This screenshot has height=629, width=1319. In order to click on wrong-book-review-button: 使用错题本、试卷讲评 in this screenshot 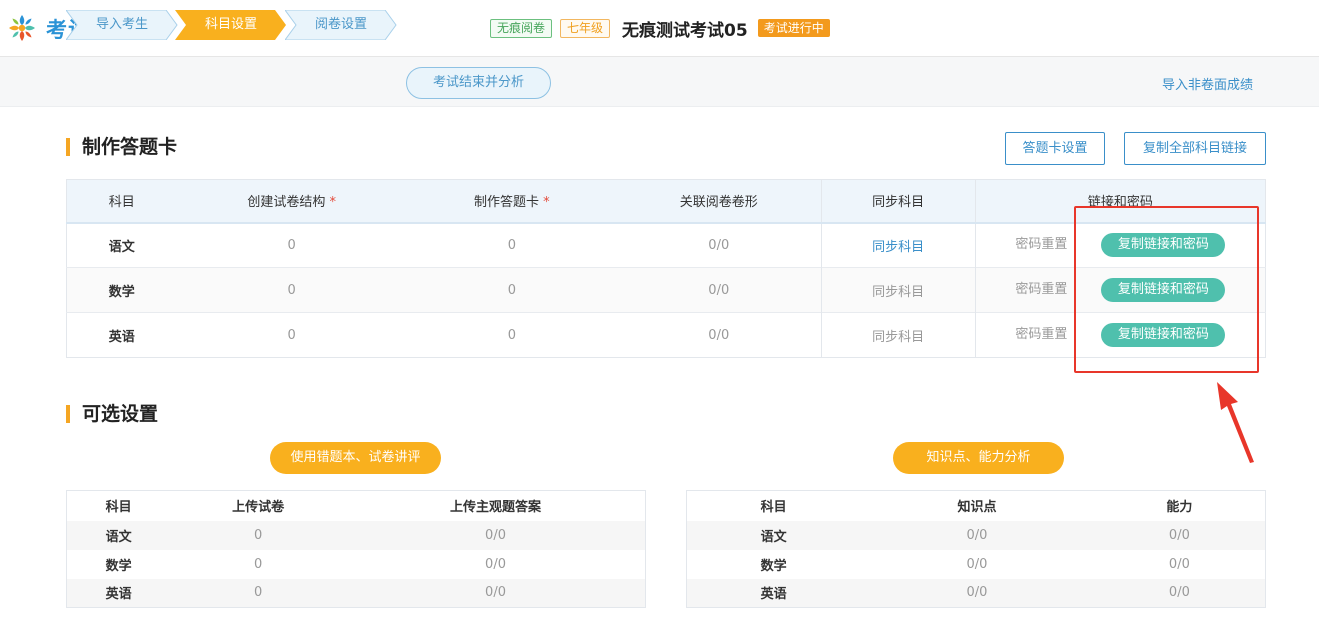, I will do `click(355, 458)`.